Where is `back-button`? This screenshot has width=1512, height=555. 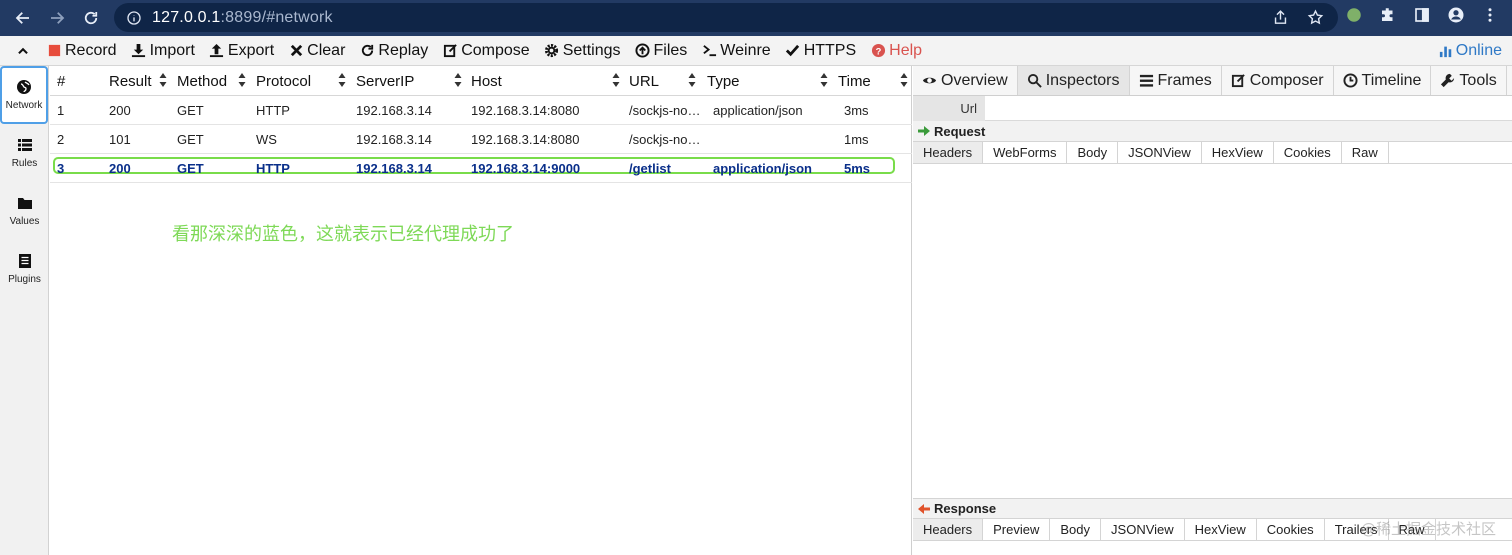
back-button is located at coordinates (23, 18).